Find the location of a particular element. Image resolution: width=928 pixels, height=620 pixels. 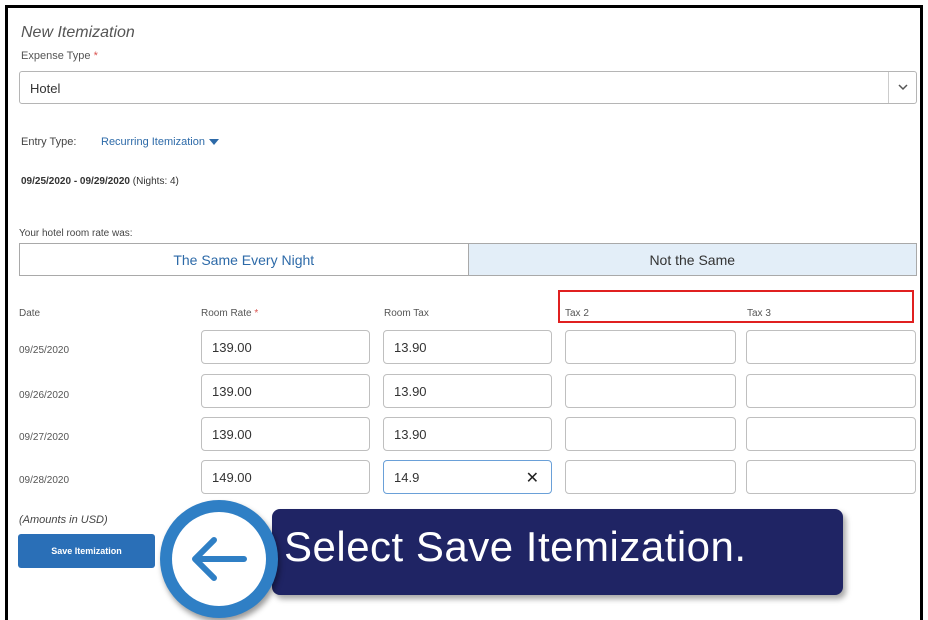

entry-type-dropdown: Recurring Itemization is located at coordinates (160, 142).